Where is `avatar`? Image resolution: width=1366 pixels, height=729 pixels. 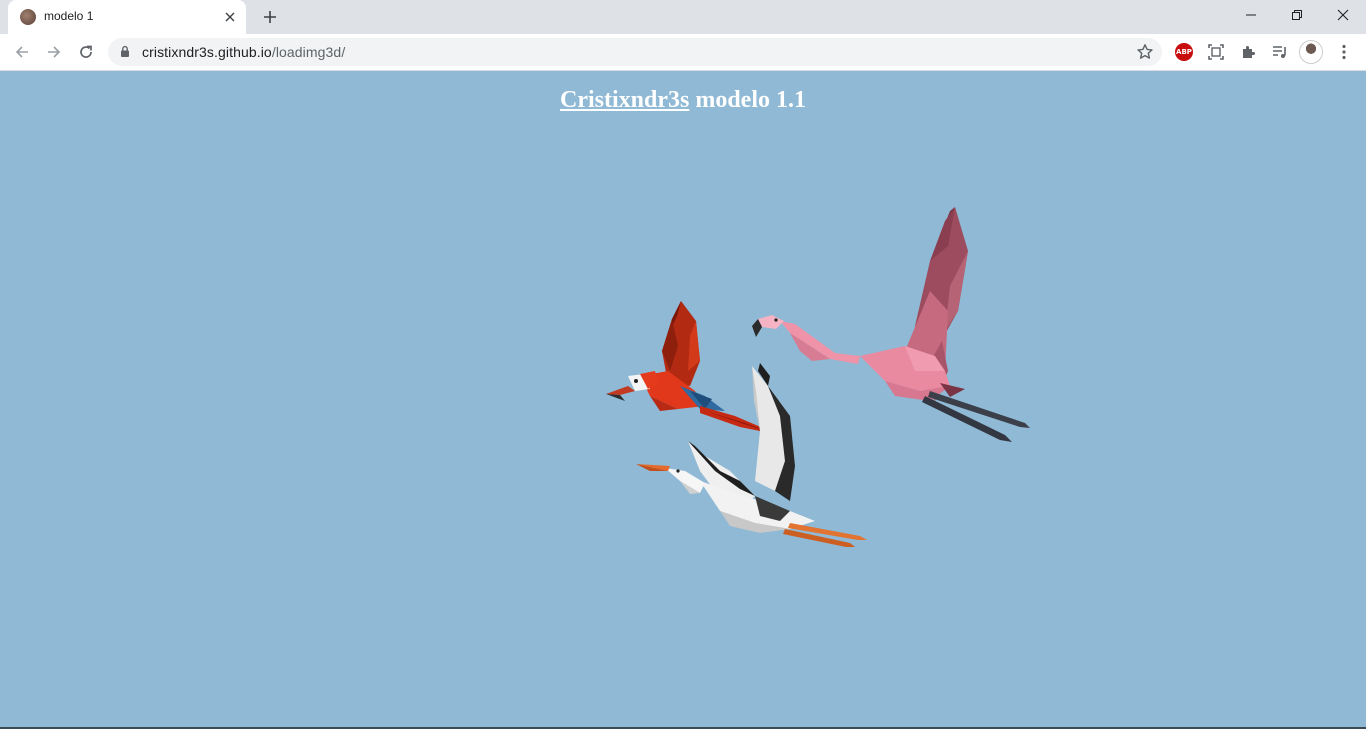 avatar is located at coordinates (1311, 52).